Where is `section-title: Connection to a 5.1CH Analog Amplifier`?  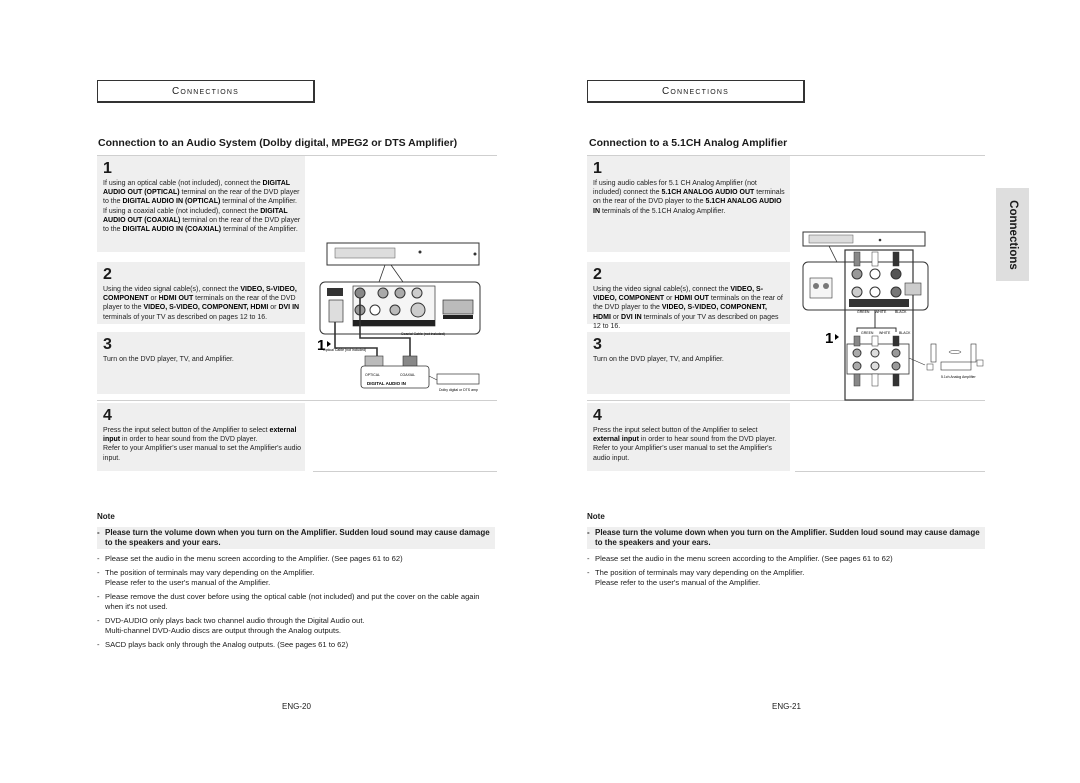
section-title: Connection to a 5.1CH Analog Amplifier is located at coordinates (688, 143).